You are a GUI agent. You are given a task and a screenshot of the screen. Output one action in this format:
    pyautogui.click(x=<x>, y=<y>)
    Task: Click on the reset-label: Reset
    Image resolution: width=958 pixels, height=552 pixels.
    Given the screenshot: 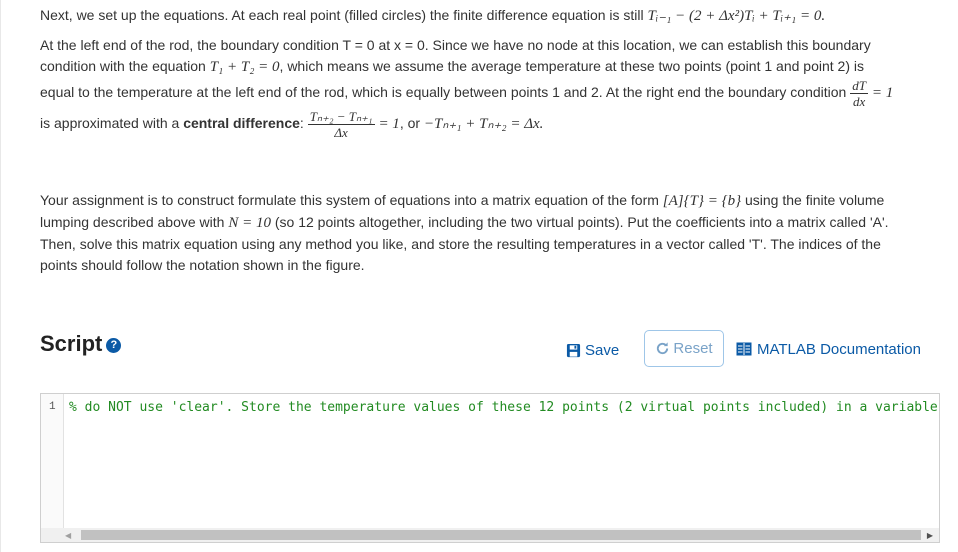 What is the action you would take?
    pyautogui.click(x=693, y=348)
    